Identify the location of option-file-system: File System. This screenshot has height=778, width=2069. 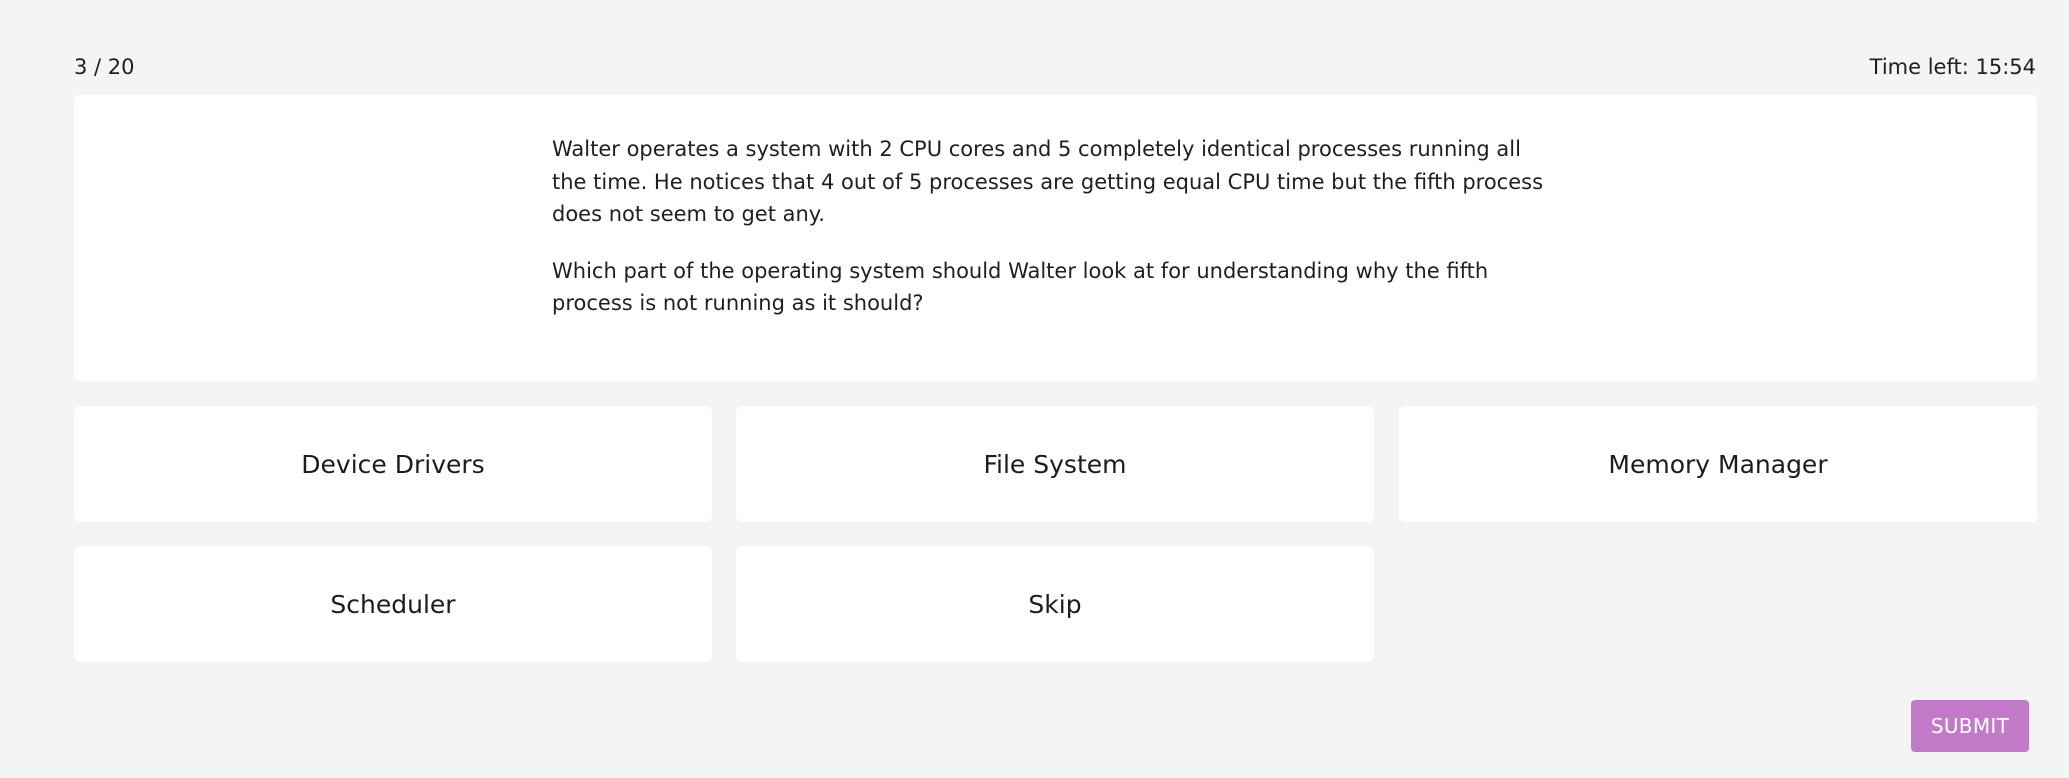
(1055, 464).